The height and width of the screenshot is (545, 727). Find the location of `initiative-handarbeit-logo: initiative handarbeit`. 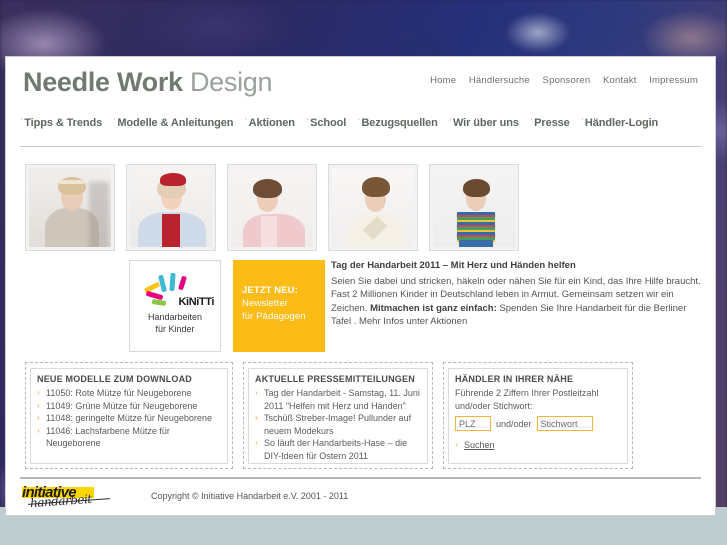

initiative-handarbeit-logo: initiative handarbeit is located at coordinates (81, 496).